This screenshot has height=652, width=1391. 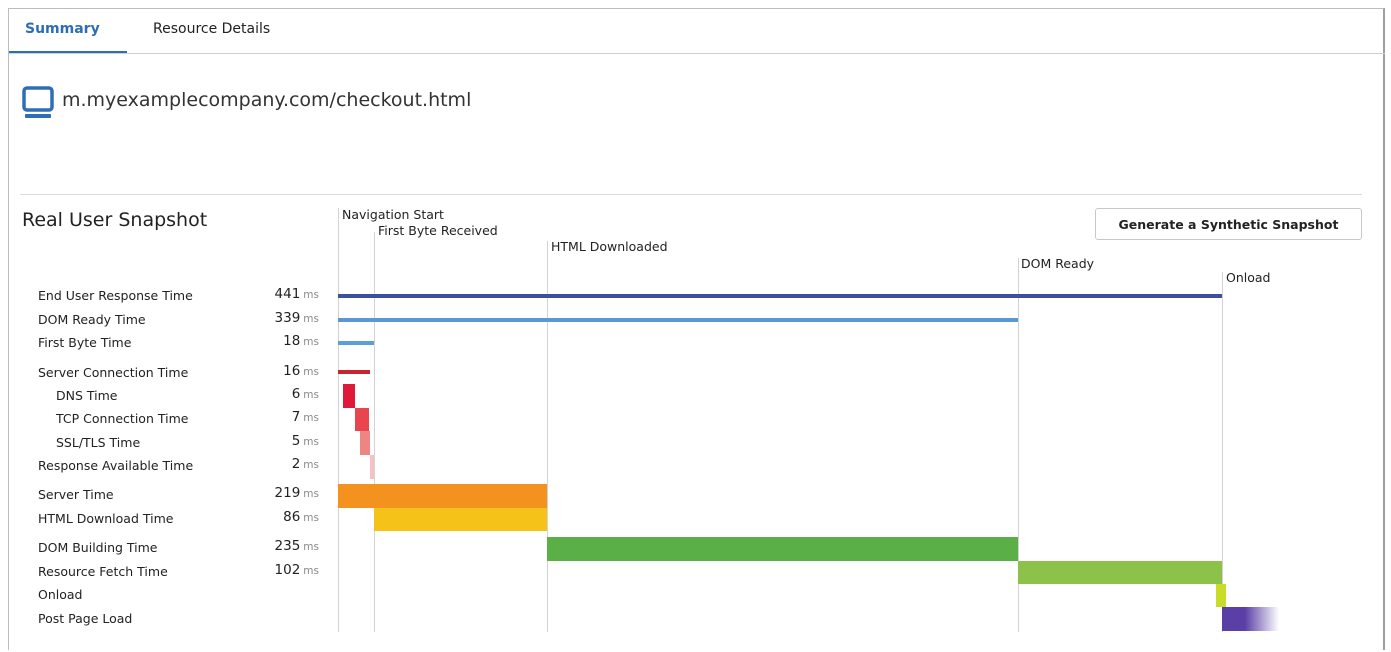 I want to click on metric-label-server-connection-time: Server Connection Time, so click(x=113, y=372).